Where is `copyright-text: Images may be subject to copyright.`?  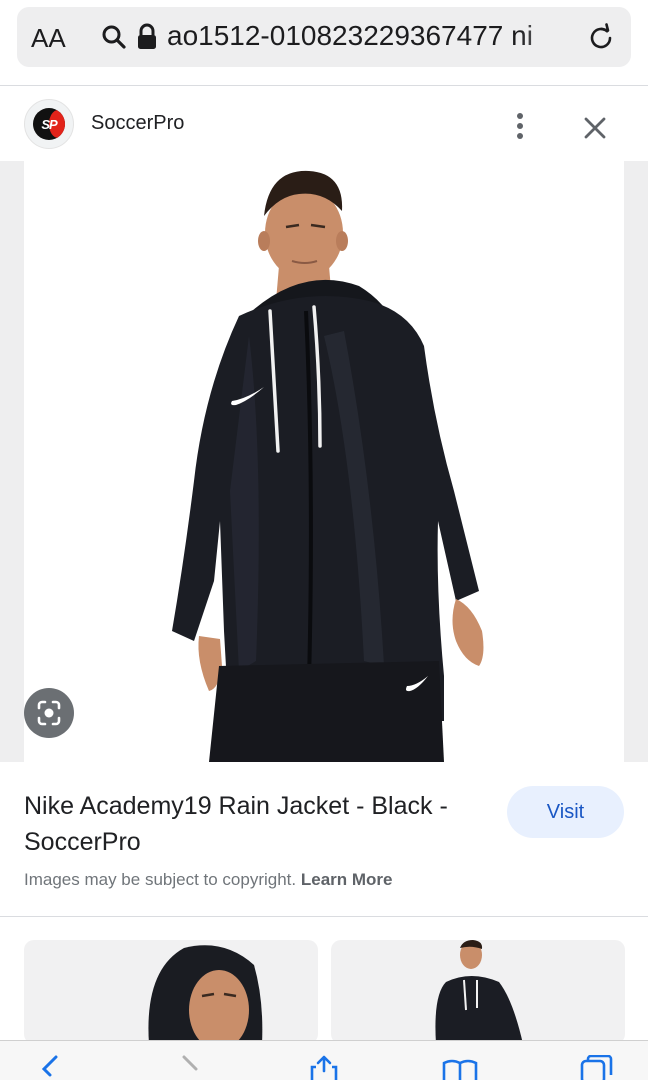 copyright-text: Images may be subject to copyright. is located at coordinates (160, 879).